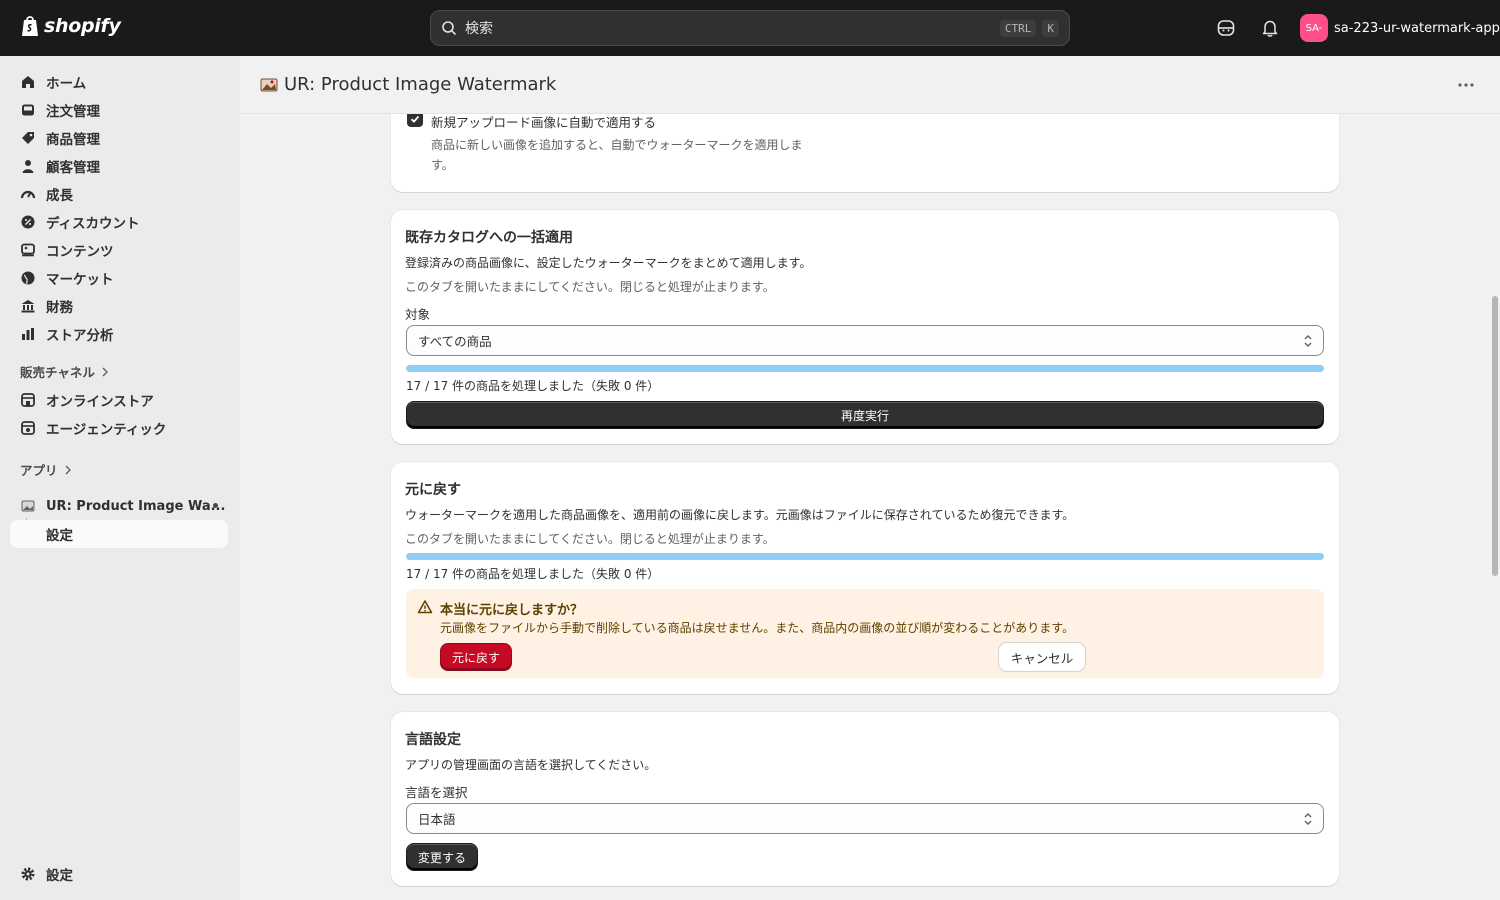 Image resolution: width=1500 pixels, height=900 pixels. Describe the element at coordinates (73, 112) in the screenshot. I see `sidebar-item-label: 注文管理` at that location.